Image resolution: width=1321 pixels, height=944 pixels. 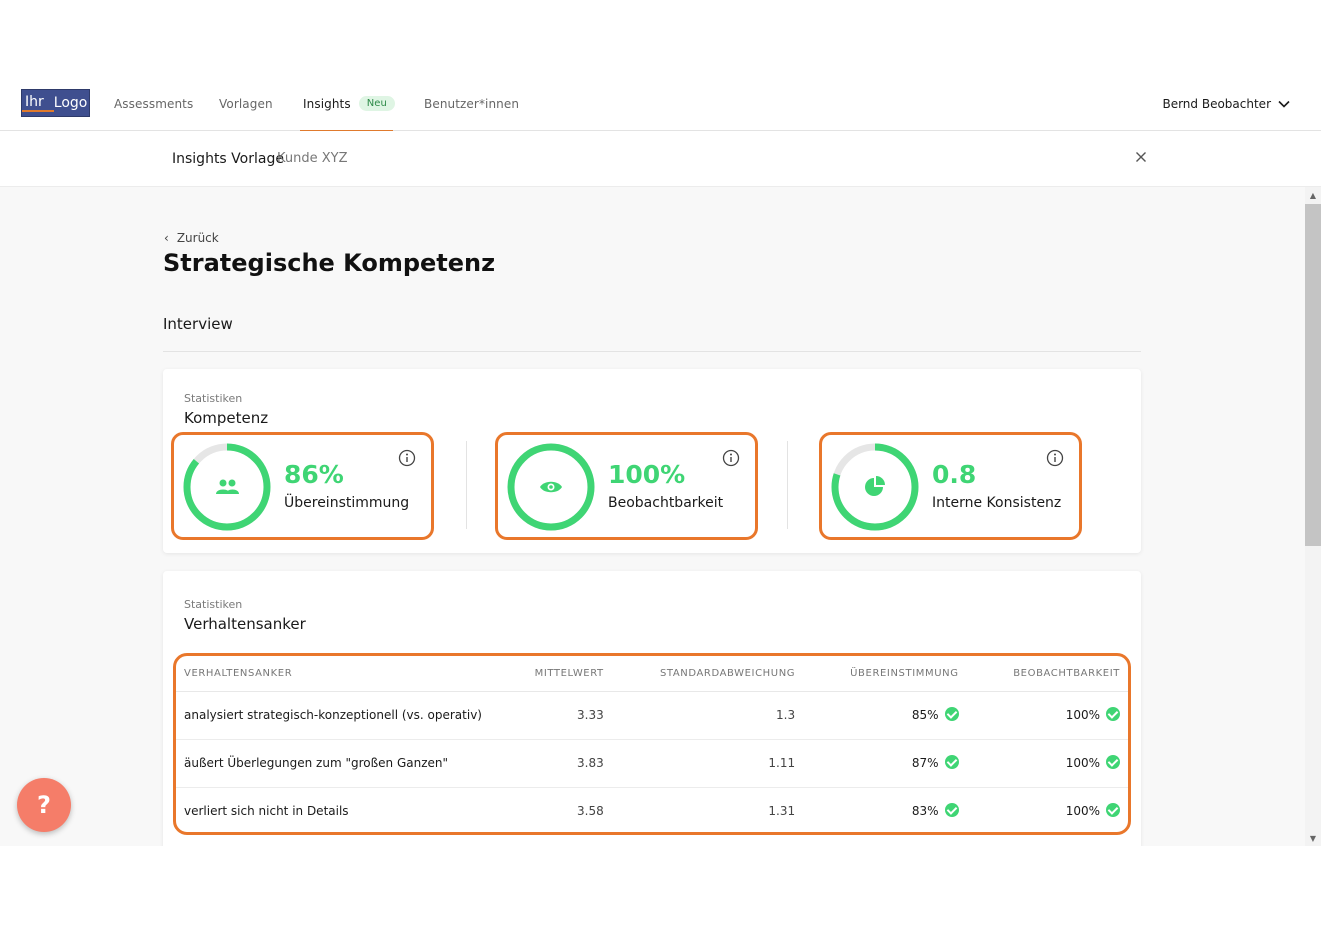 What do you see at coordinates (569, 674) in the screenshot?
I see `column-header: MITTELWERT` at bounding box center [569, 674].